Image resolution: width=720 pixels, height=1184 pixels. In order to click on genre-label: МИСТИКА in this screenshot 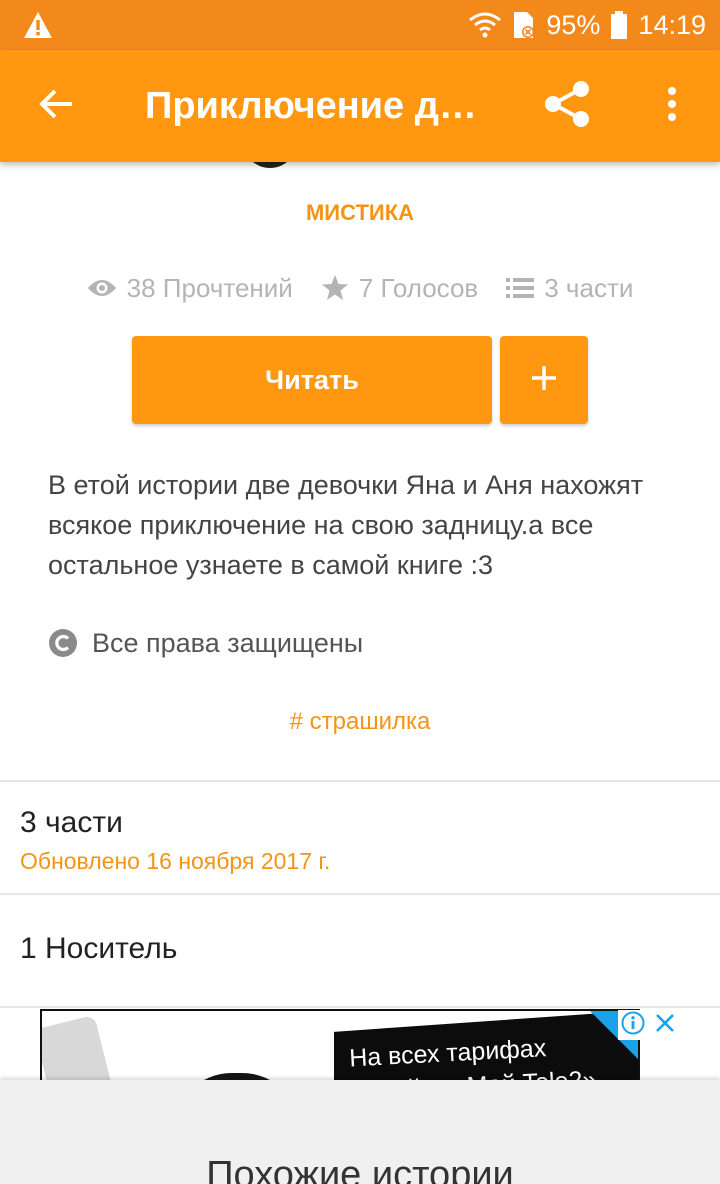, I will do `click(360, 213)`.